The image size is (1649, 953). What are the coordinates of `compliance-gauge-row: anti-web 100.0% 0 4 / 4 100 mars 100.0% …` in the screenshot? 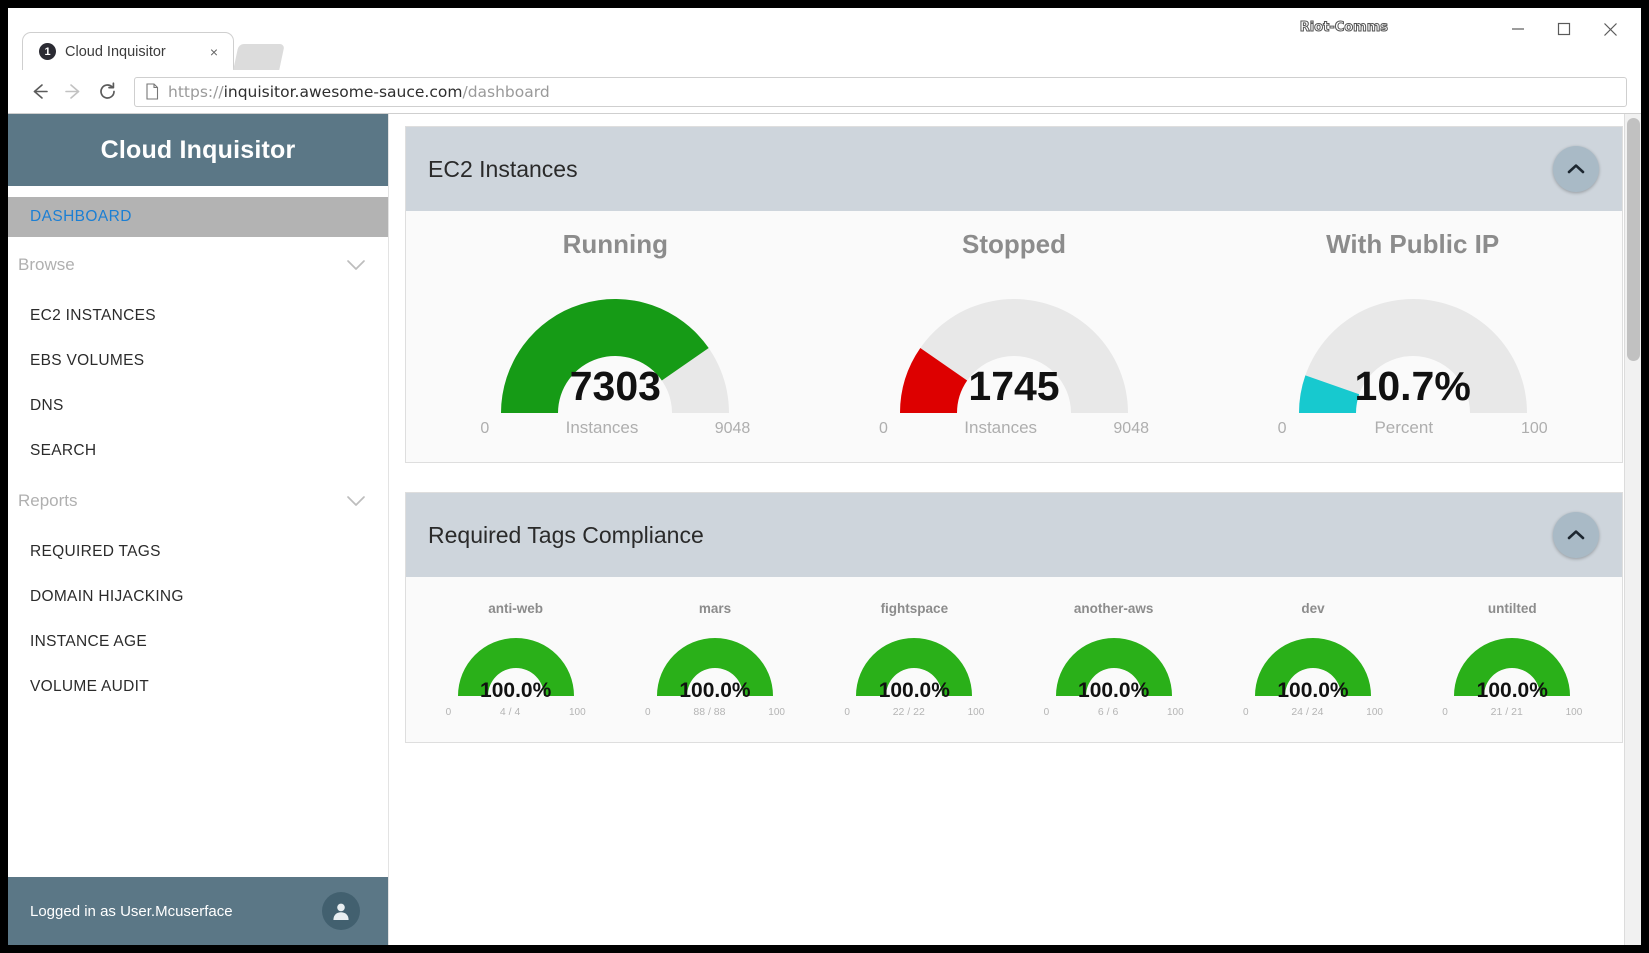 It's located at (1014, 656).